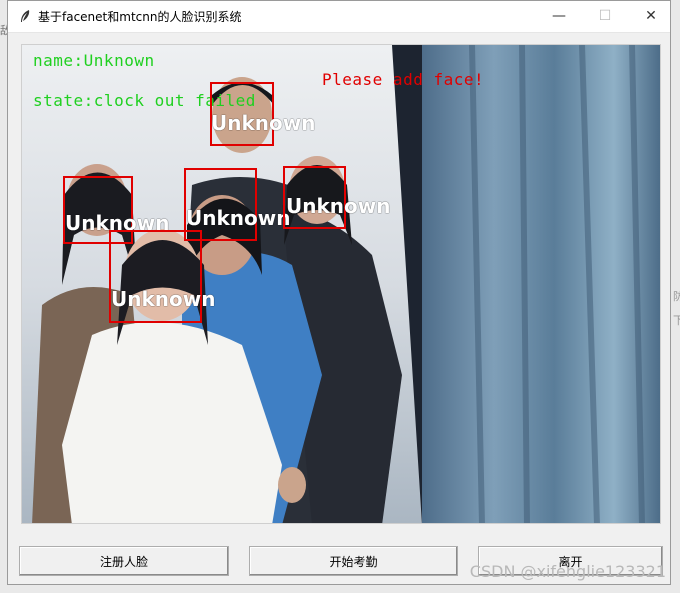  What do you see at coordinates (559, 16) in the screenshot?
I see `minimize-button: —` at bounding box center [559, 16].